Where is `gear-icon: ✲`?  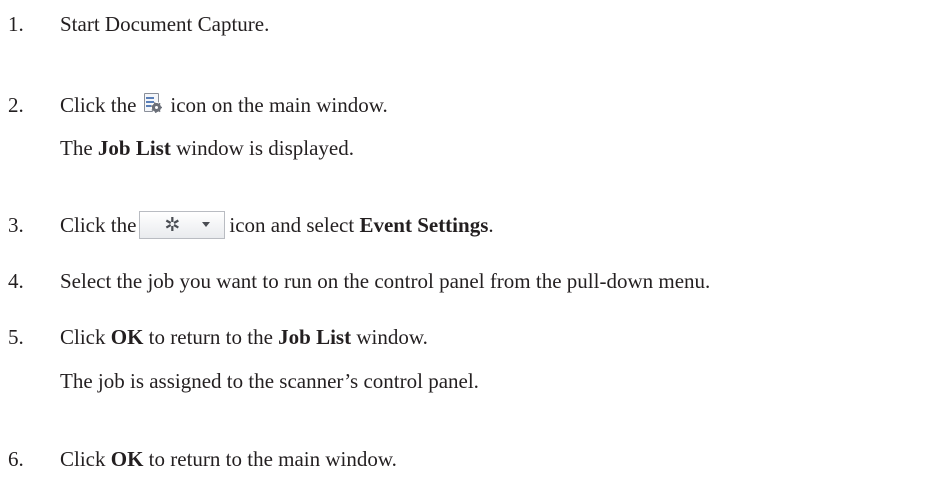 gear-icon: ✲ is located at coordinates (172, 225).